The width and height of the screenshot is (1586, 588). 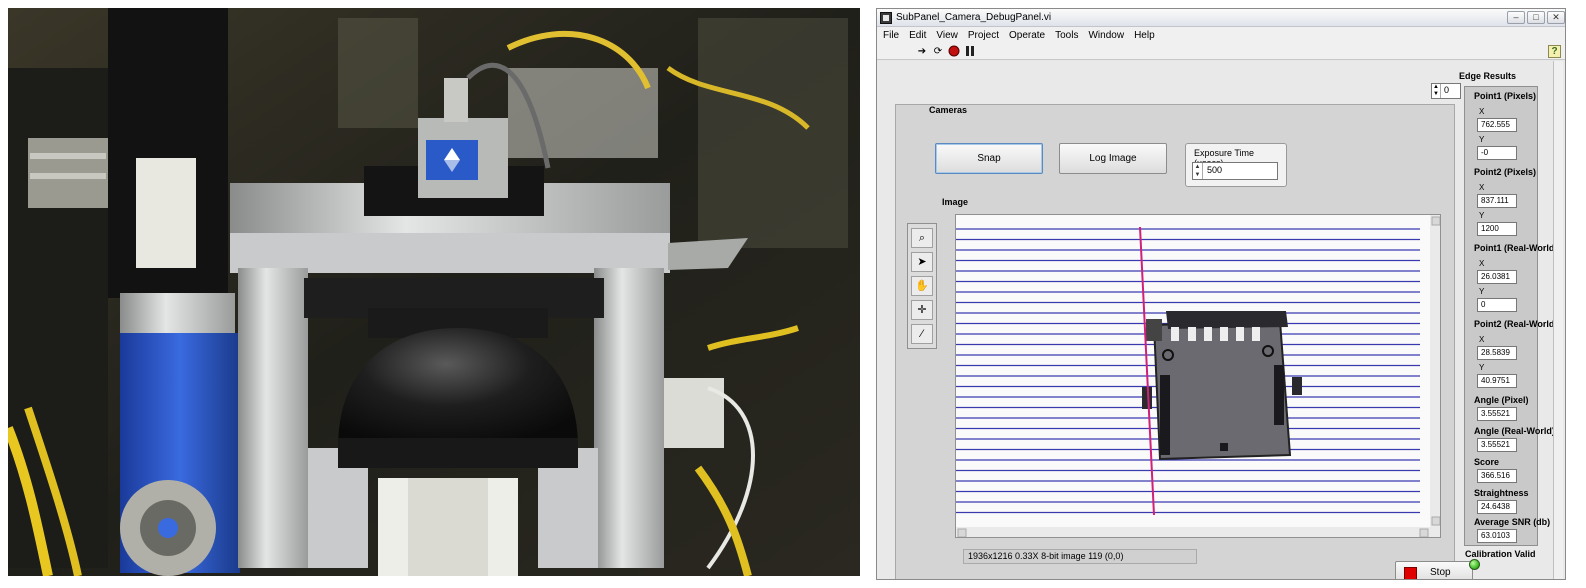 I want to click on angle-real-value: 3.55521, so click(x=1497, y=445).